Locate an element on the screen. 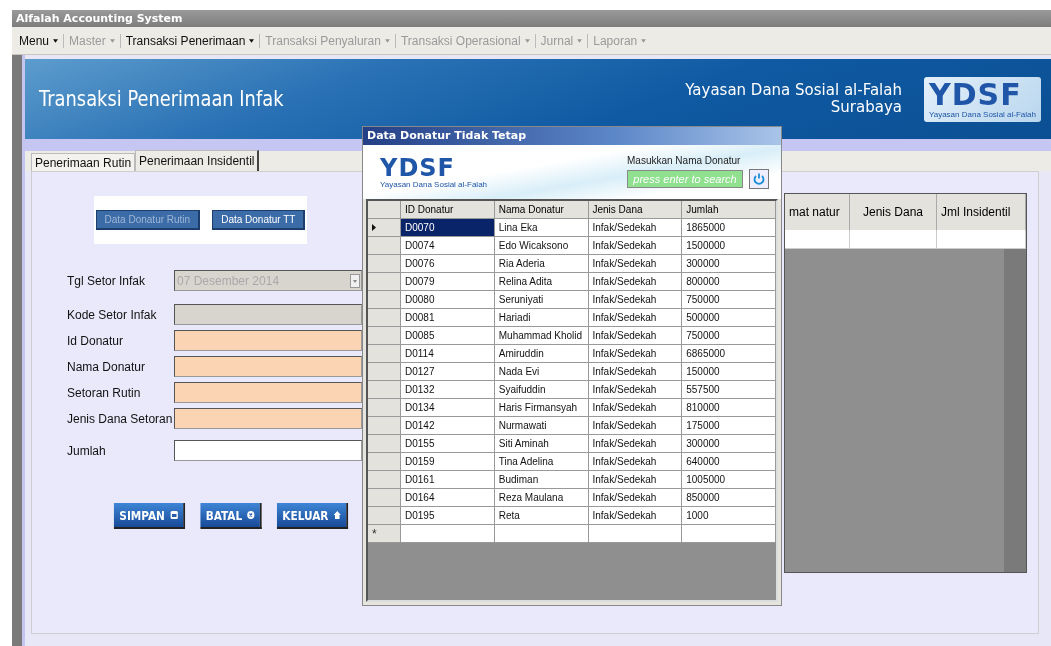 The height and width of the screenshot is (646, 1051). table-row: D0074 Edo Wicaksono Infak/Sedekah 1500000 is located at coordinates (572, 246).